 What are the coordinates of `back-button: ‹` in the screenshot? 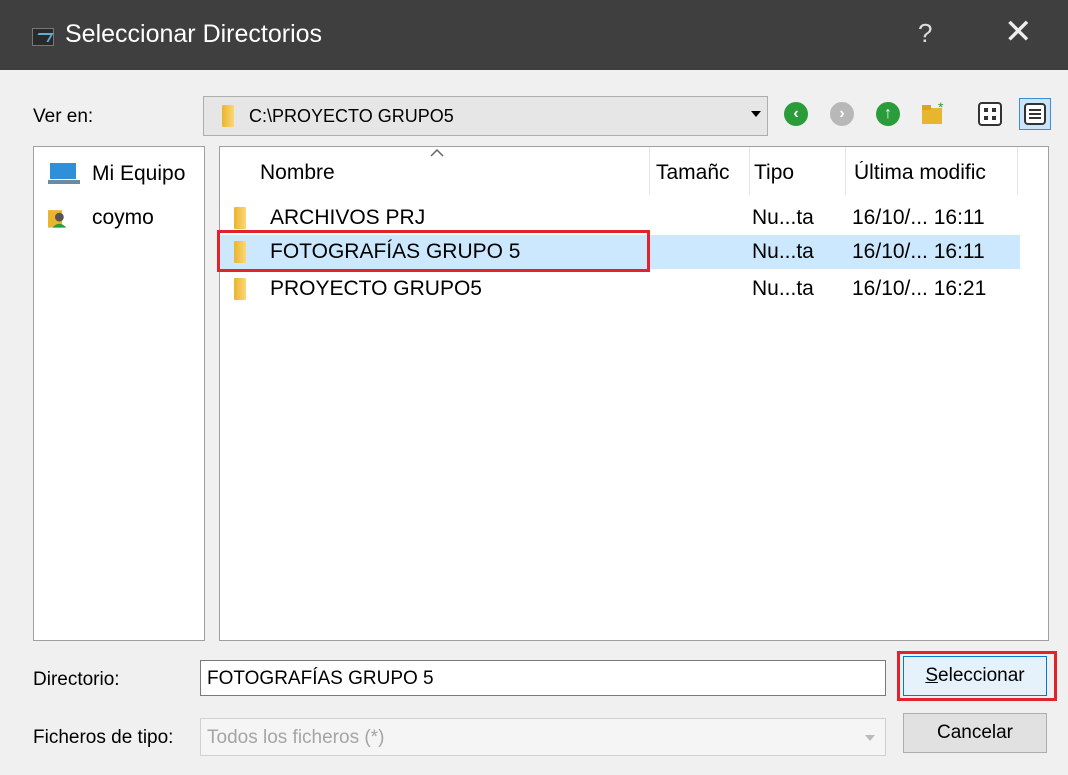 It's located at (796, 114).